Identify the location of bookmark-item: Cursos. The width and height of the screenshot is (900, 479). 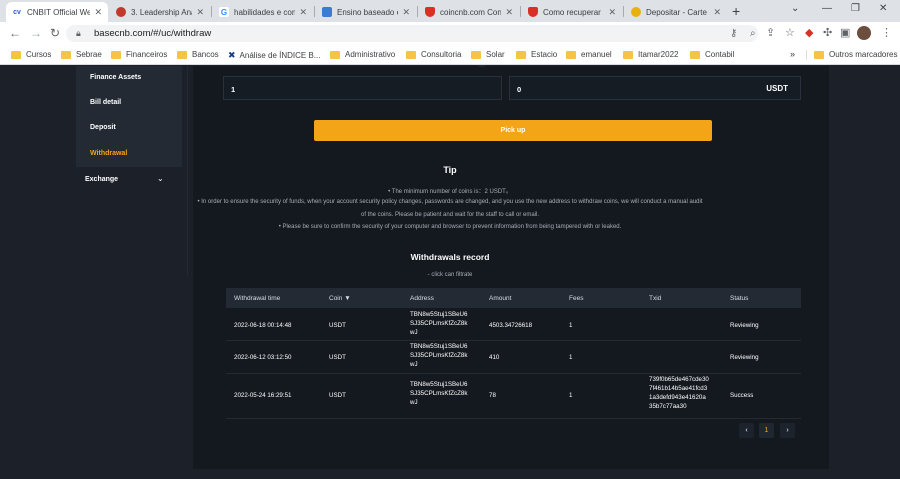
(31, 54).